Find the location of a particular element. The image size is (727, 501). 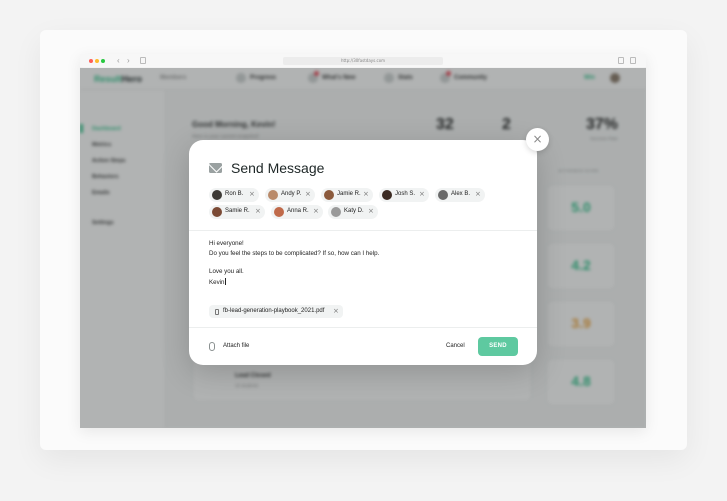

close-icon: × is located at coordinates (537, 139).